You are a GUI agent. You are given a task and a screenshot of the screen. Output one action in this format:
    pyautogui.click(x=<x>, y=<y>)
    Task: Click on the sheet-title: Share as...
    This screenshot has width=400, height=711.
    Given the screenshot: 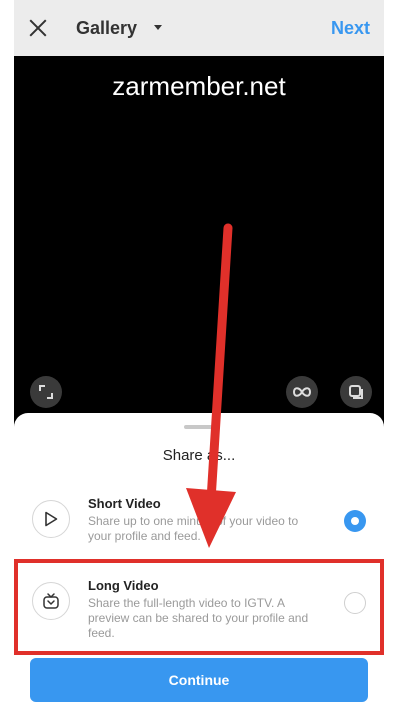 What is the action you would take?
    pyautogui.click(x=199, y=455)
    